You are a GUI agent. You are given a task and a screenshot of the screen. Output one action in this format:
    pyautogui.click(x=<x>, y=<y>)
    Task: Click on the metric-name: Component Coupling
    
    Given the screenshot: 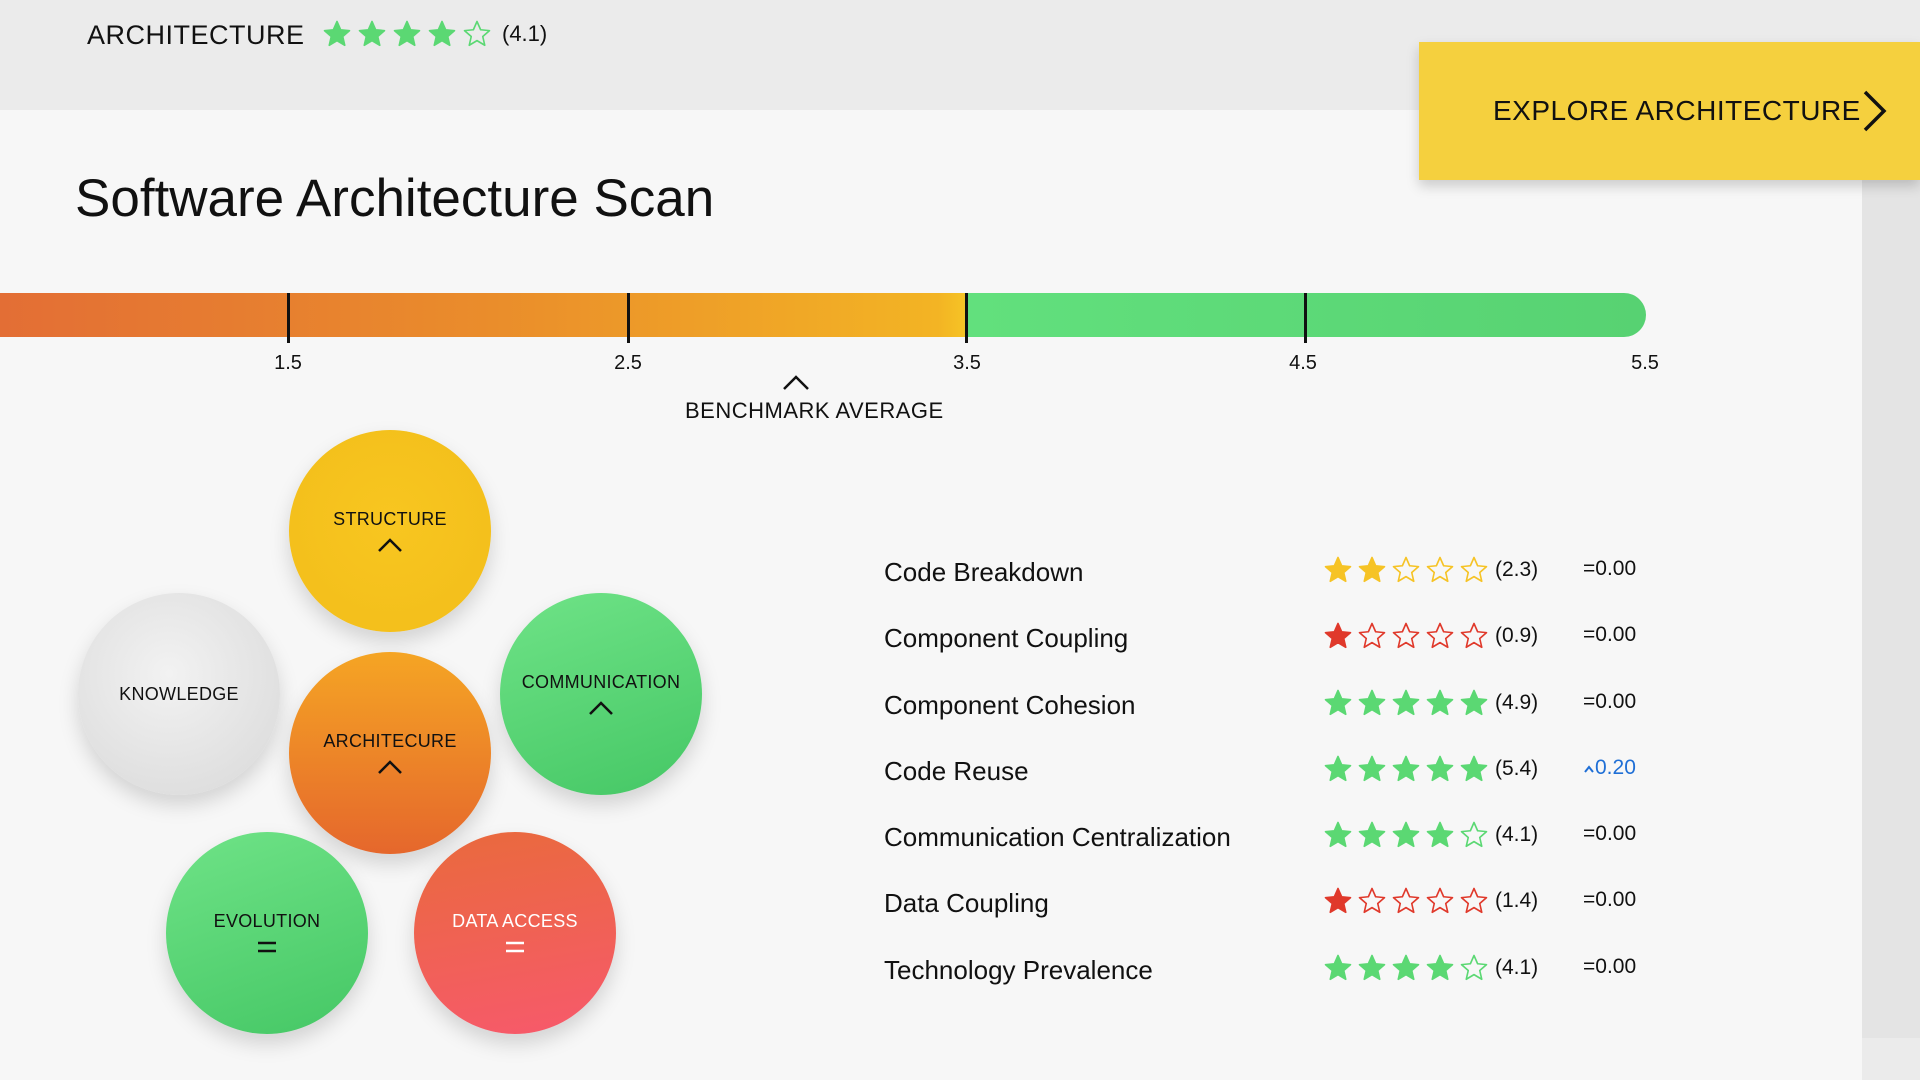 What is the action you would take?
    pyautogui.click(x=1006, y=638)
    